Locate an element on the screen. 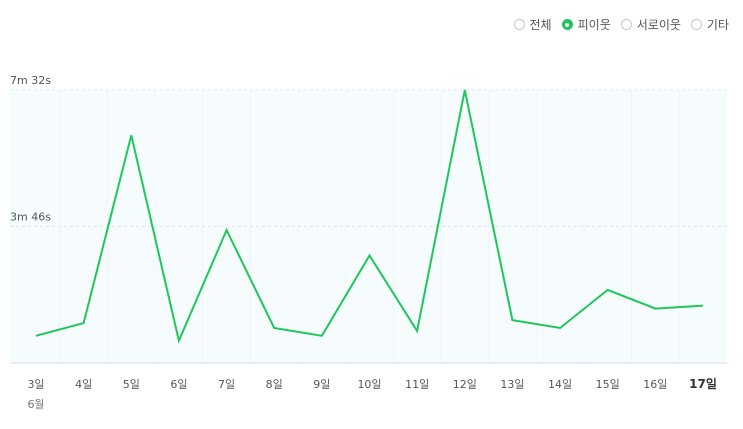 The width and height of the screenshot is (743, 429). x-tick-label: 13일 is located at coordinates (512, 384).